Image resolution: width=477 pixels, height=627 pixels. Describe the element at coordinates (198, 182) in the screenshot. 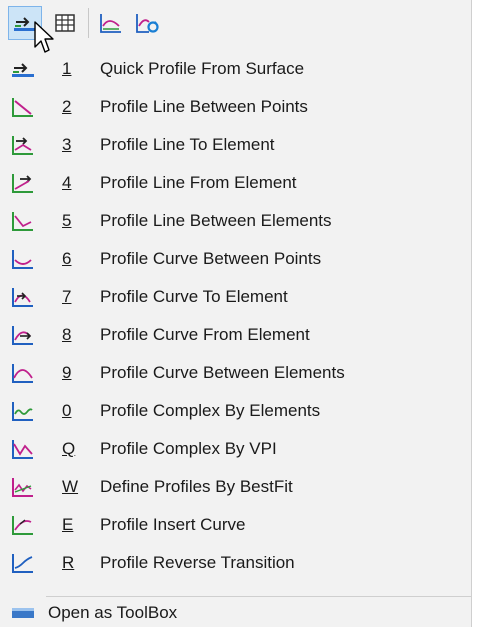

I see `menu-item-label: Profile Line From Element` at that location.